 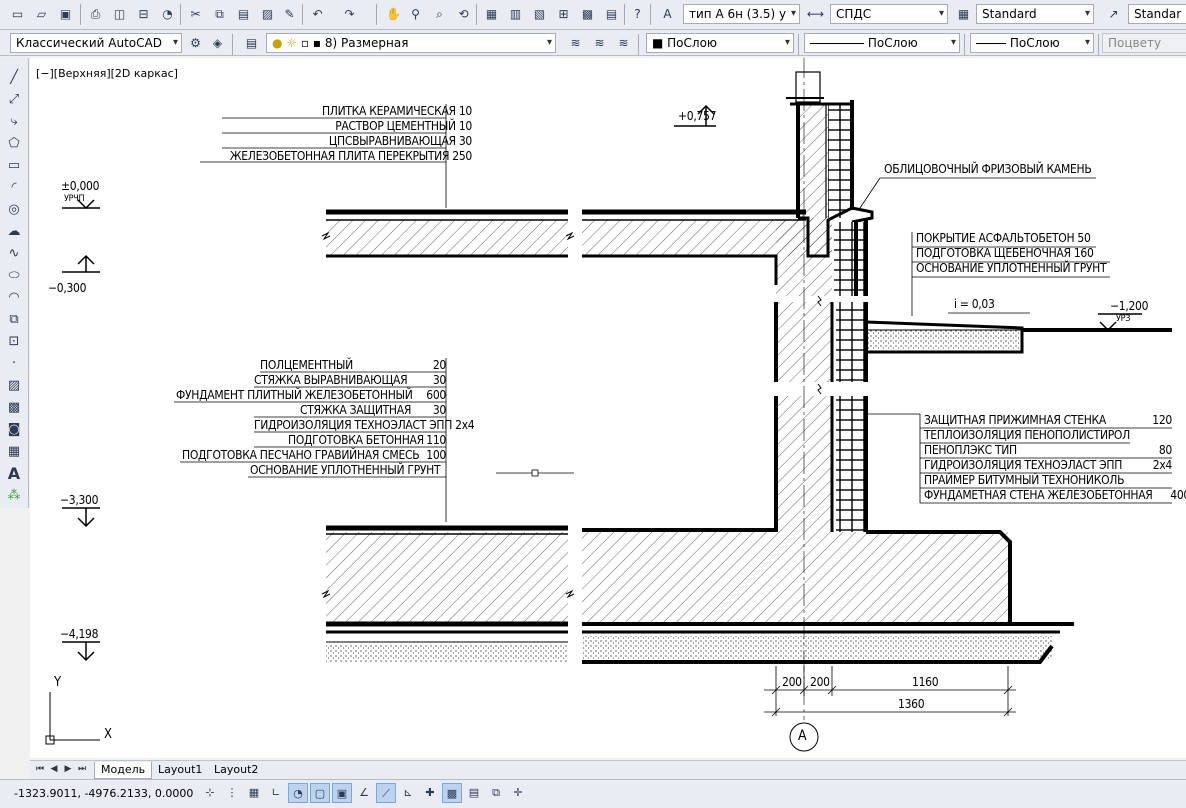 What do you see at coordinates (587, 14) in the screenshot?
I see `markup-icon: ▩` at bounding box center [587, 14].